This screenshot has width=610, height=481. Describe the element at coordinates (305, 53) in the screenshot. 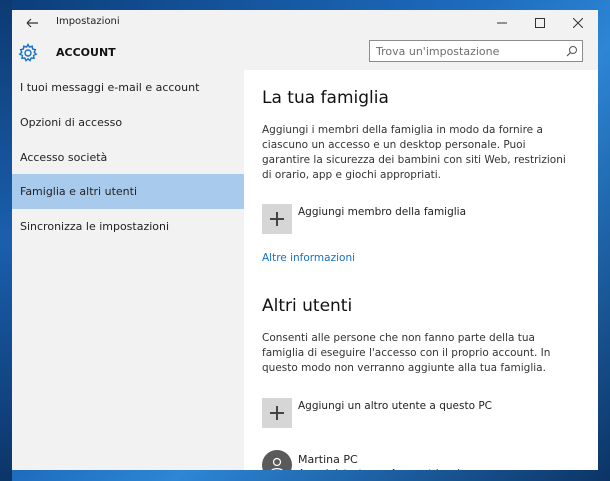

I see `header: ACCOUNT` at that location.